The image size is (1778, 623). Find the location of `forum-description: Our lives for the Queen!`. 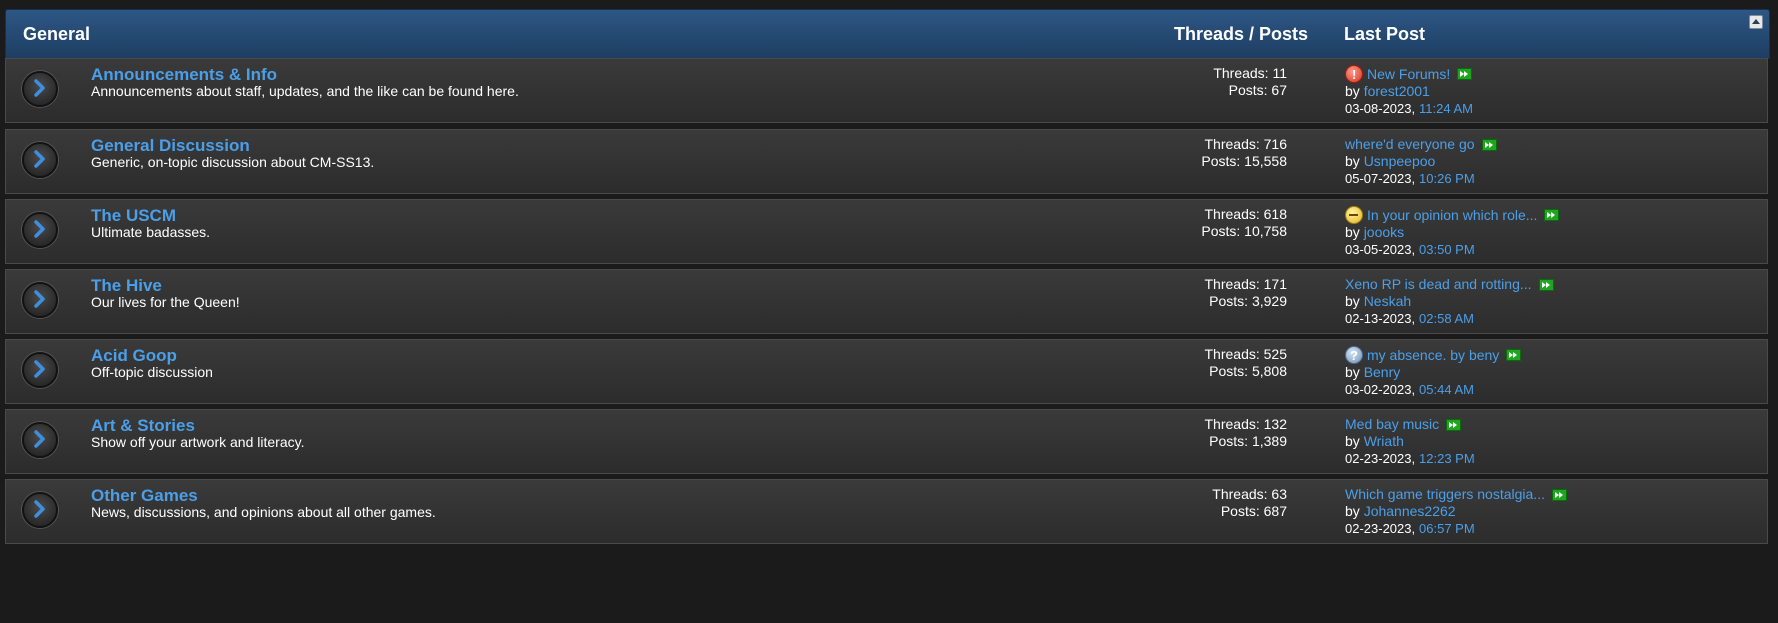

forum-description: Our lives for the Queen! is located at coordinates (165, 302).